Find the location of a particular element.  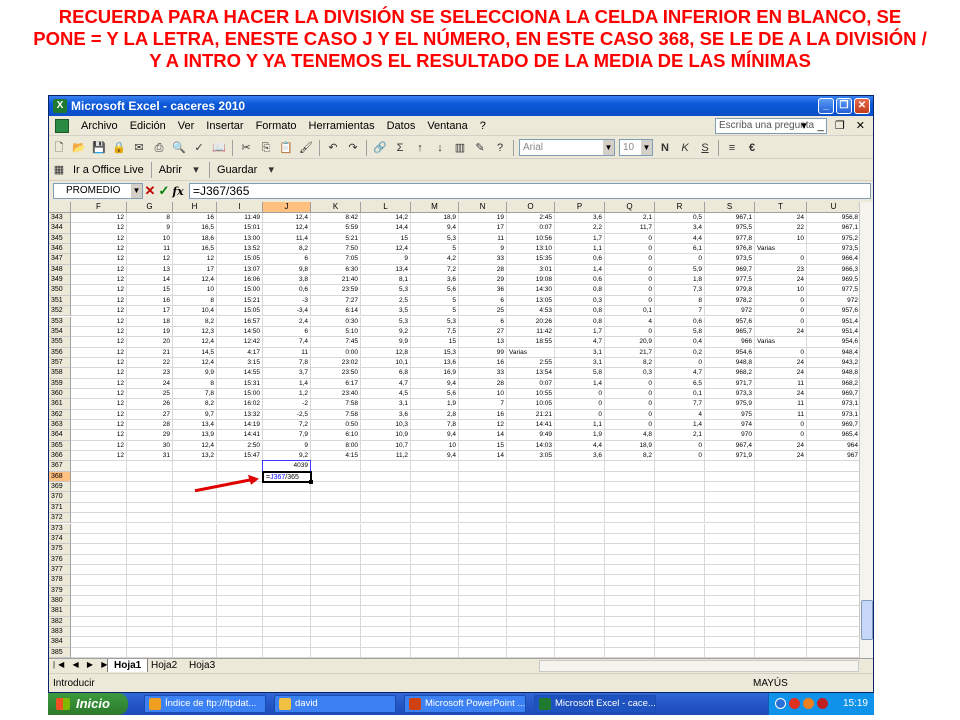

grid-cell: 14:50 is located at coordinates (240, 332).